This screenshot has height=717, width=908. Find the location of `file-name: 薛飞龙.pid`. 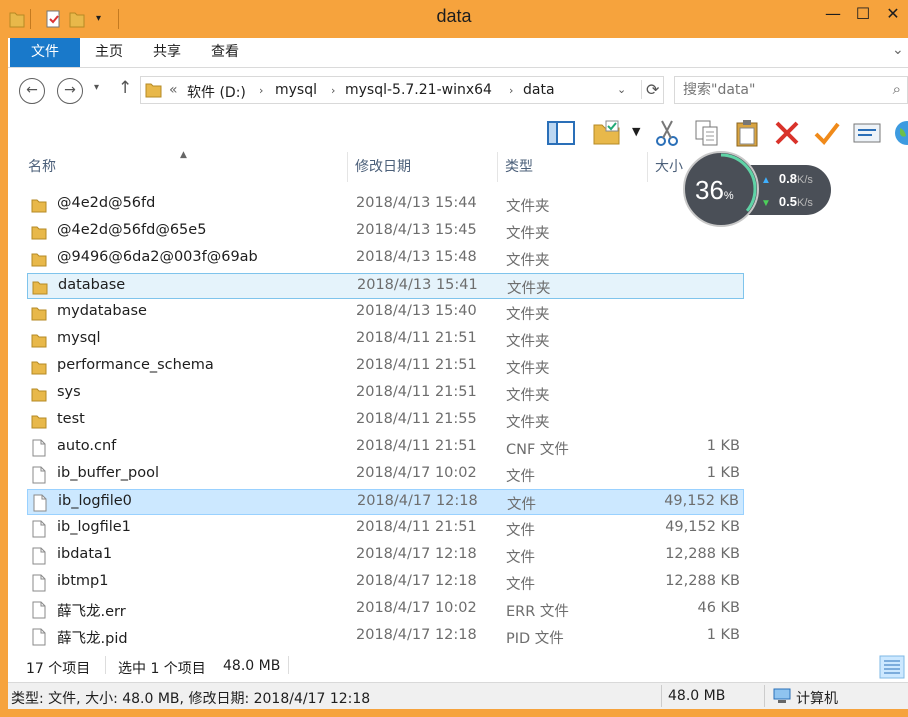

file-name: 薛飞龙.pid is located at coordinates (92, 639).